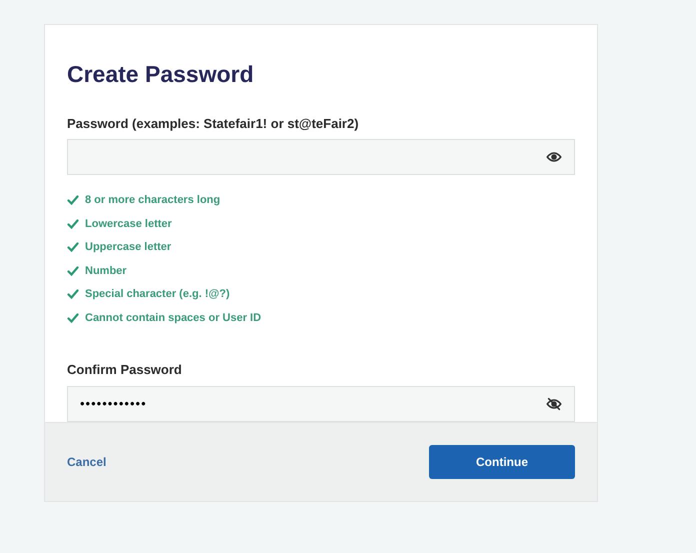  Describe the element at coordinates (554, 157) in the screenshot. I see `eye-icon` at that location.